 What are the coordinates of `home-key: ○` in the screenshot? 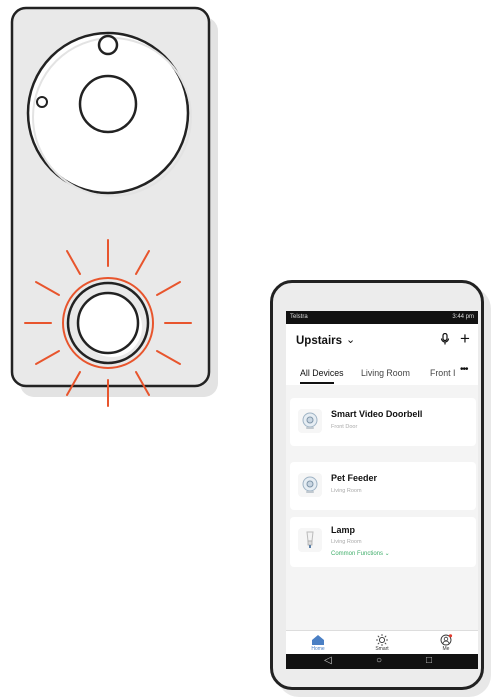 It's located at (379, 661).